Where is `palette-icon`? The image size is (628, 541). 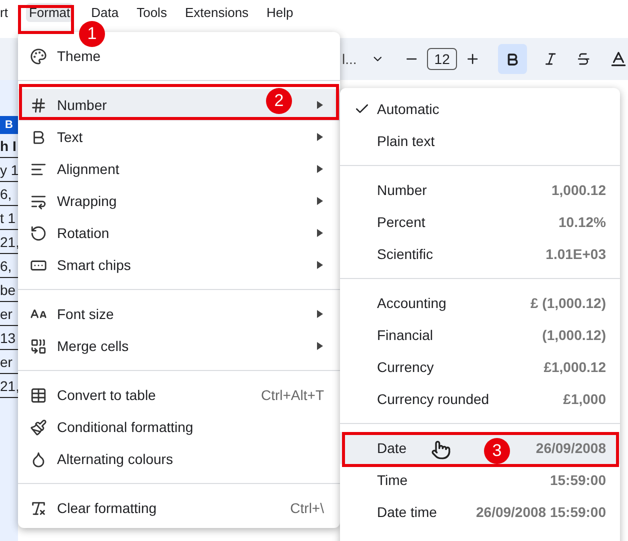
palette-icon is located at coordinates (38, 56).